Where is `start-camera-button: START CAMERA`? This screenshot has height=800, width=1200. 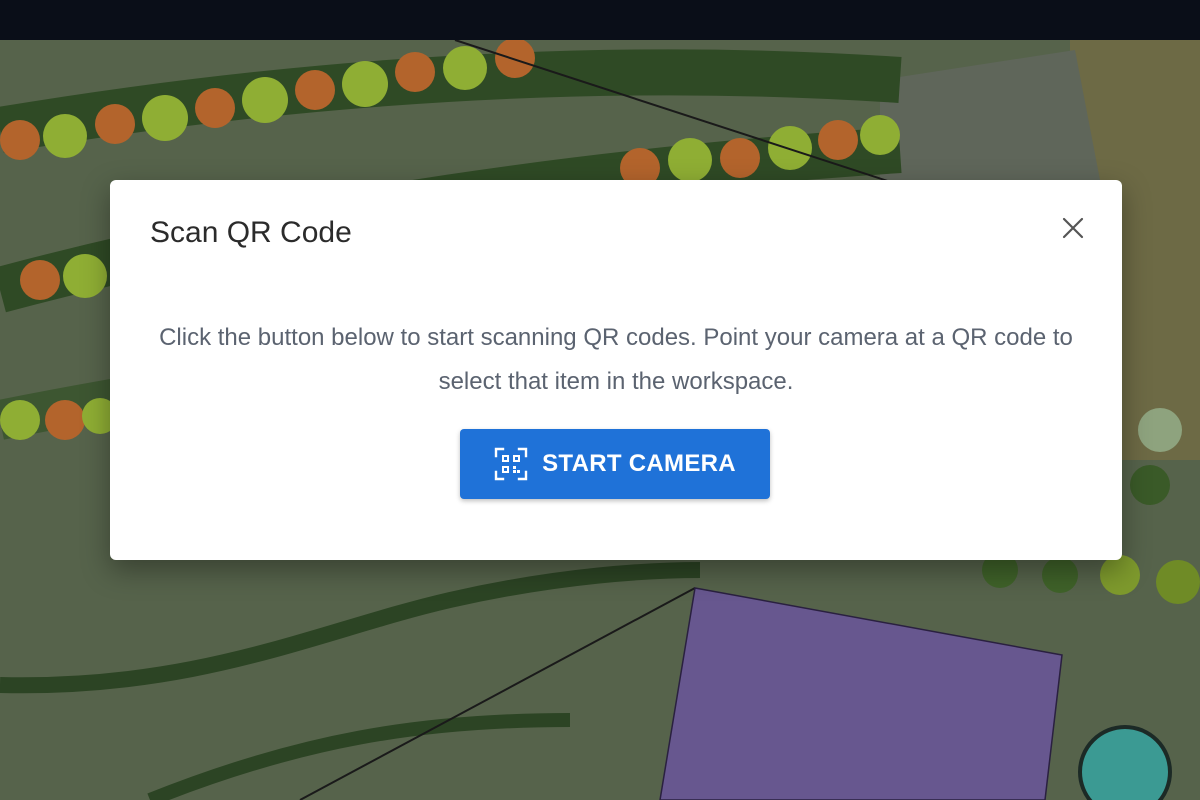 start-camera-button: START CAMERA is located at coordinates (615, 464).